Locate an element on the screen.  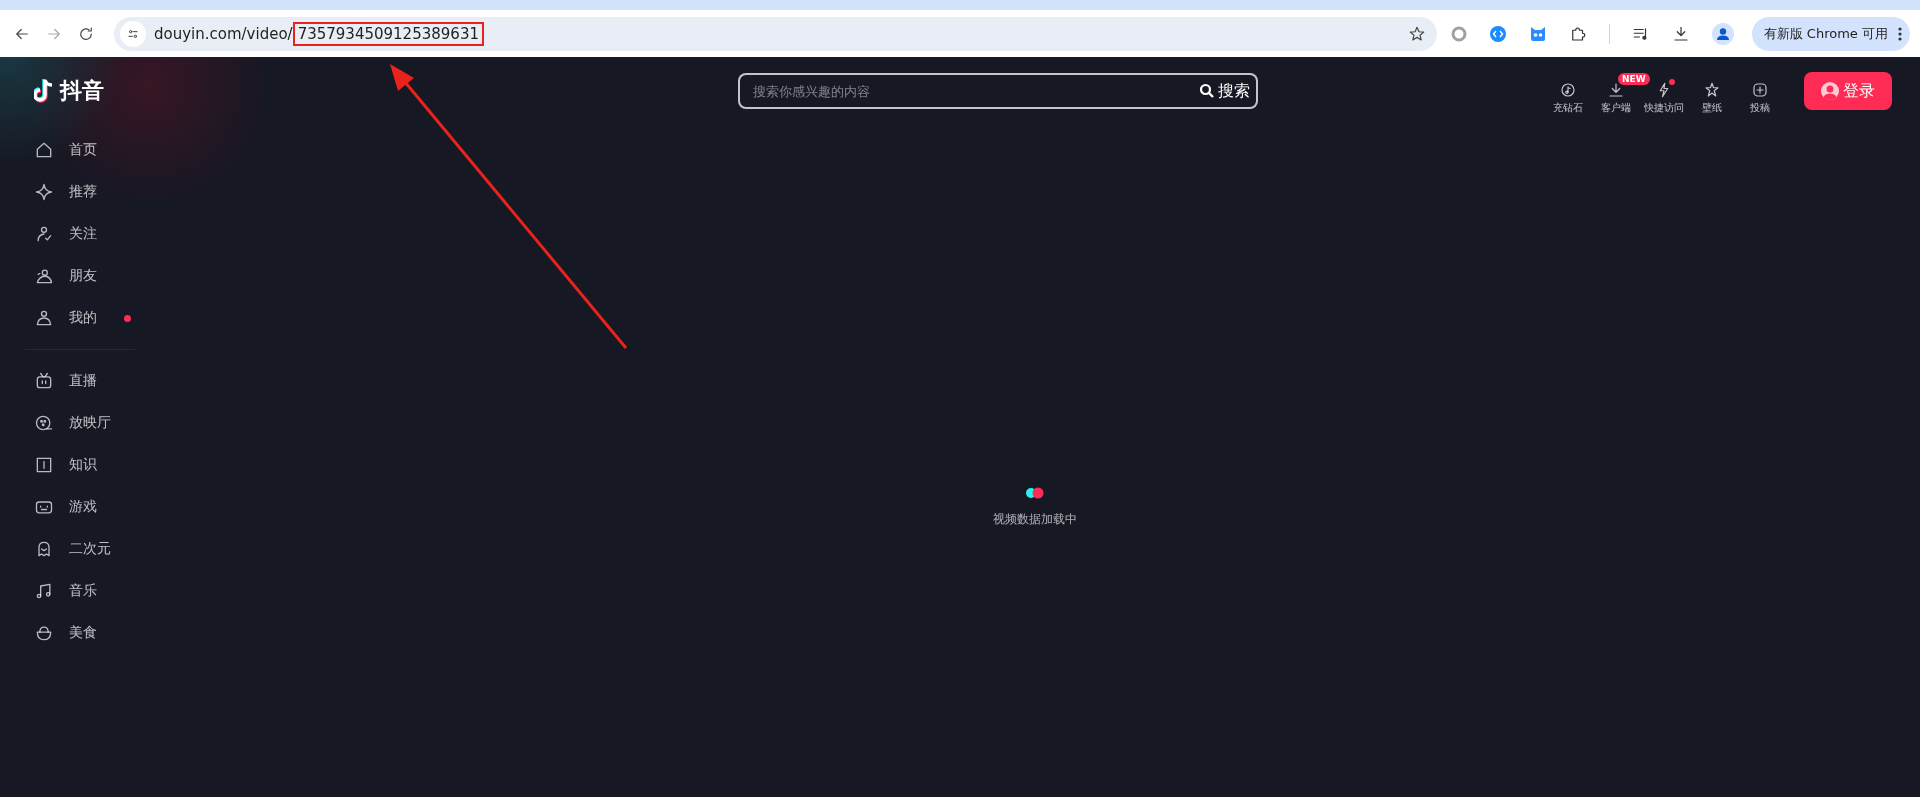
download-icon is located at coordinates (1616, 90).